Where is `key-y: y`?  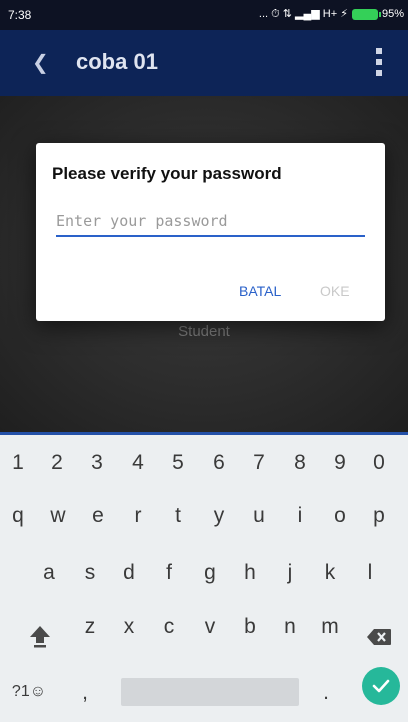
key-y: y is located at coordinates (219, 516).